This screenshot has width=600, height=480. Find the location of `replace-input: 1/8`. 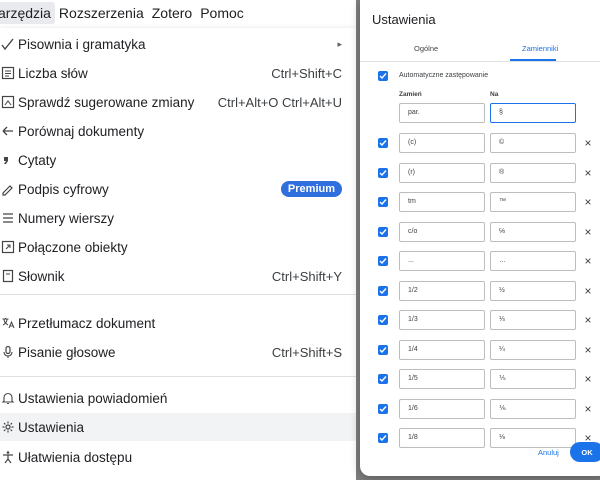

replace-input: 1/8 is located at coordinates (442, 438).